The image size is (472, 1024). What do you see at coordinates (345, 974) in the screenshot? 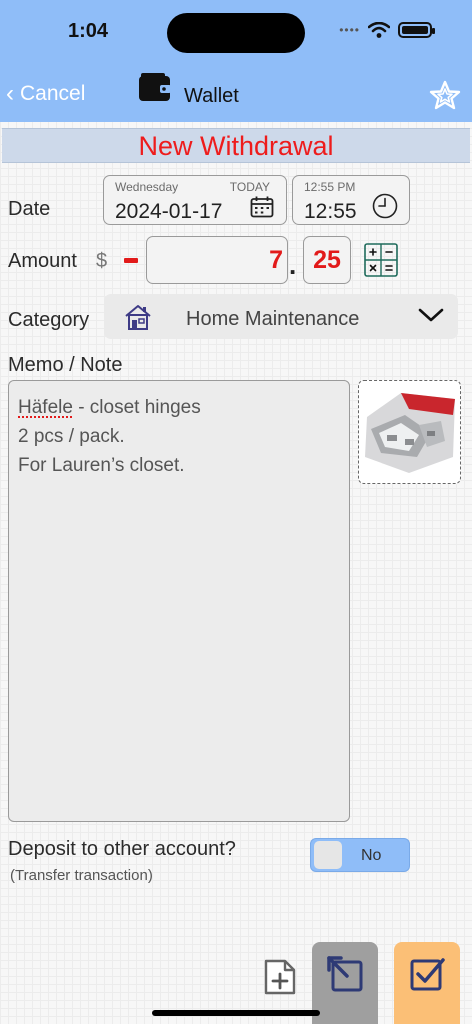
I see `undo-icon` at bounding box center [345, 974].